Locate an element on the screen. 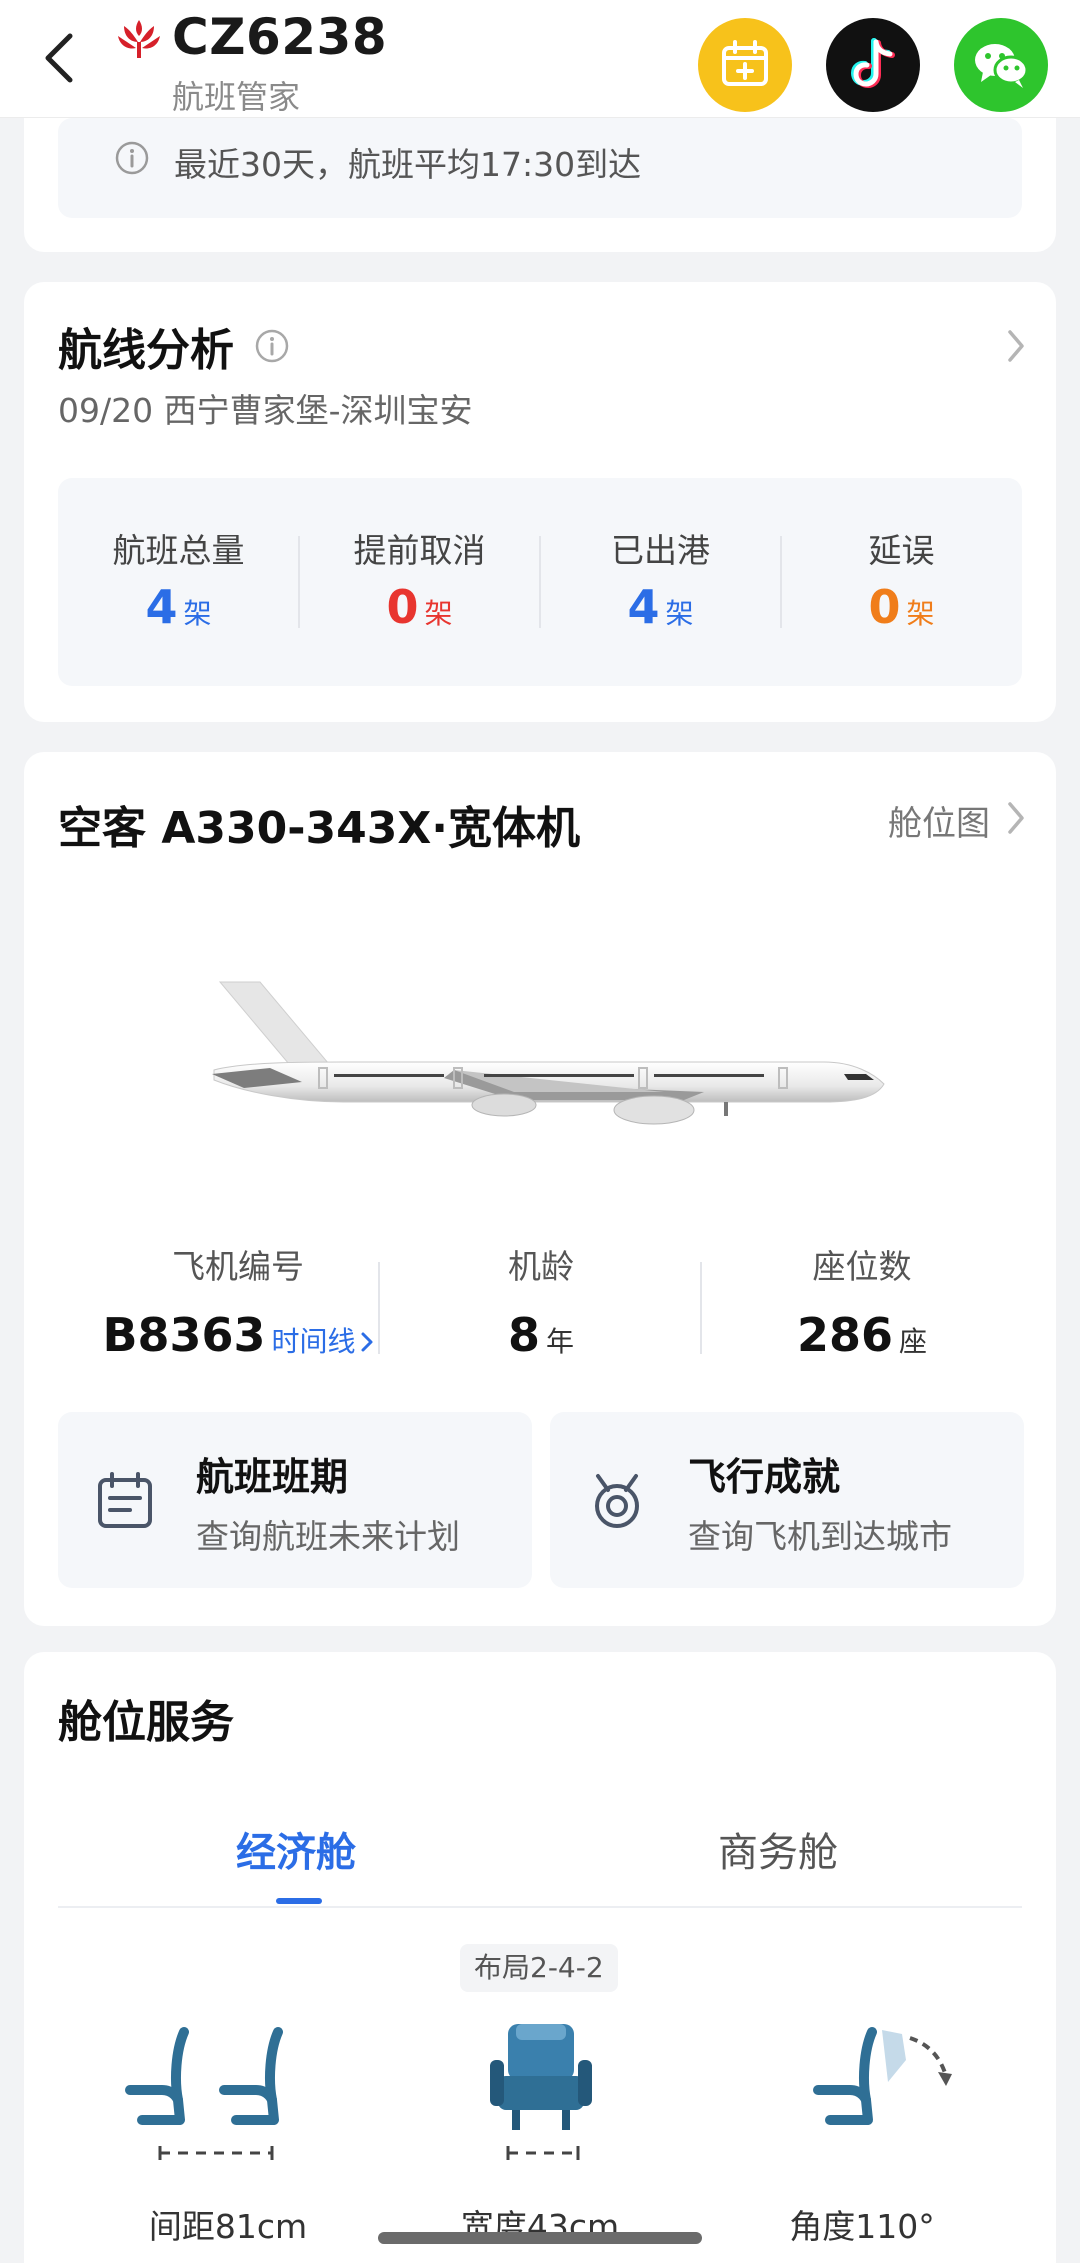 This screenshot has width=1080, height=2263. age-label: 机龄 is located at coordinates (541, 1266).